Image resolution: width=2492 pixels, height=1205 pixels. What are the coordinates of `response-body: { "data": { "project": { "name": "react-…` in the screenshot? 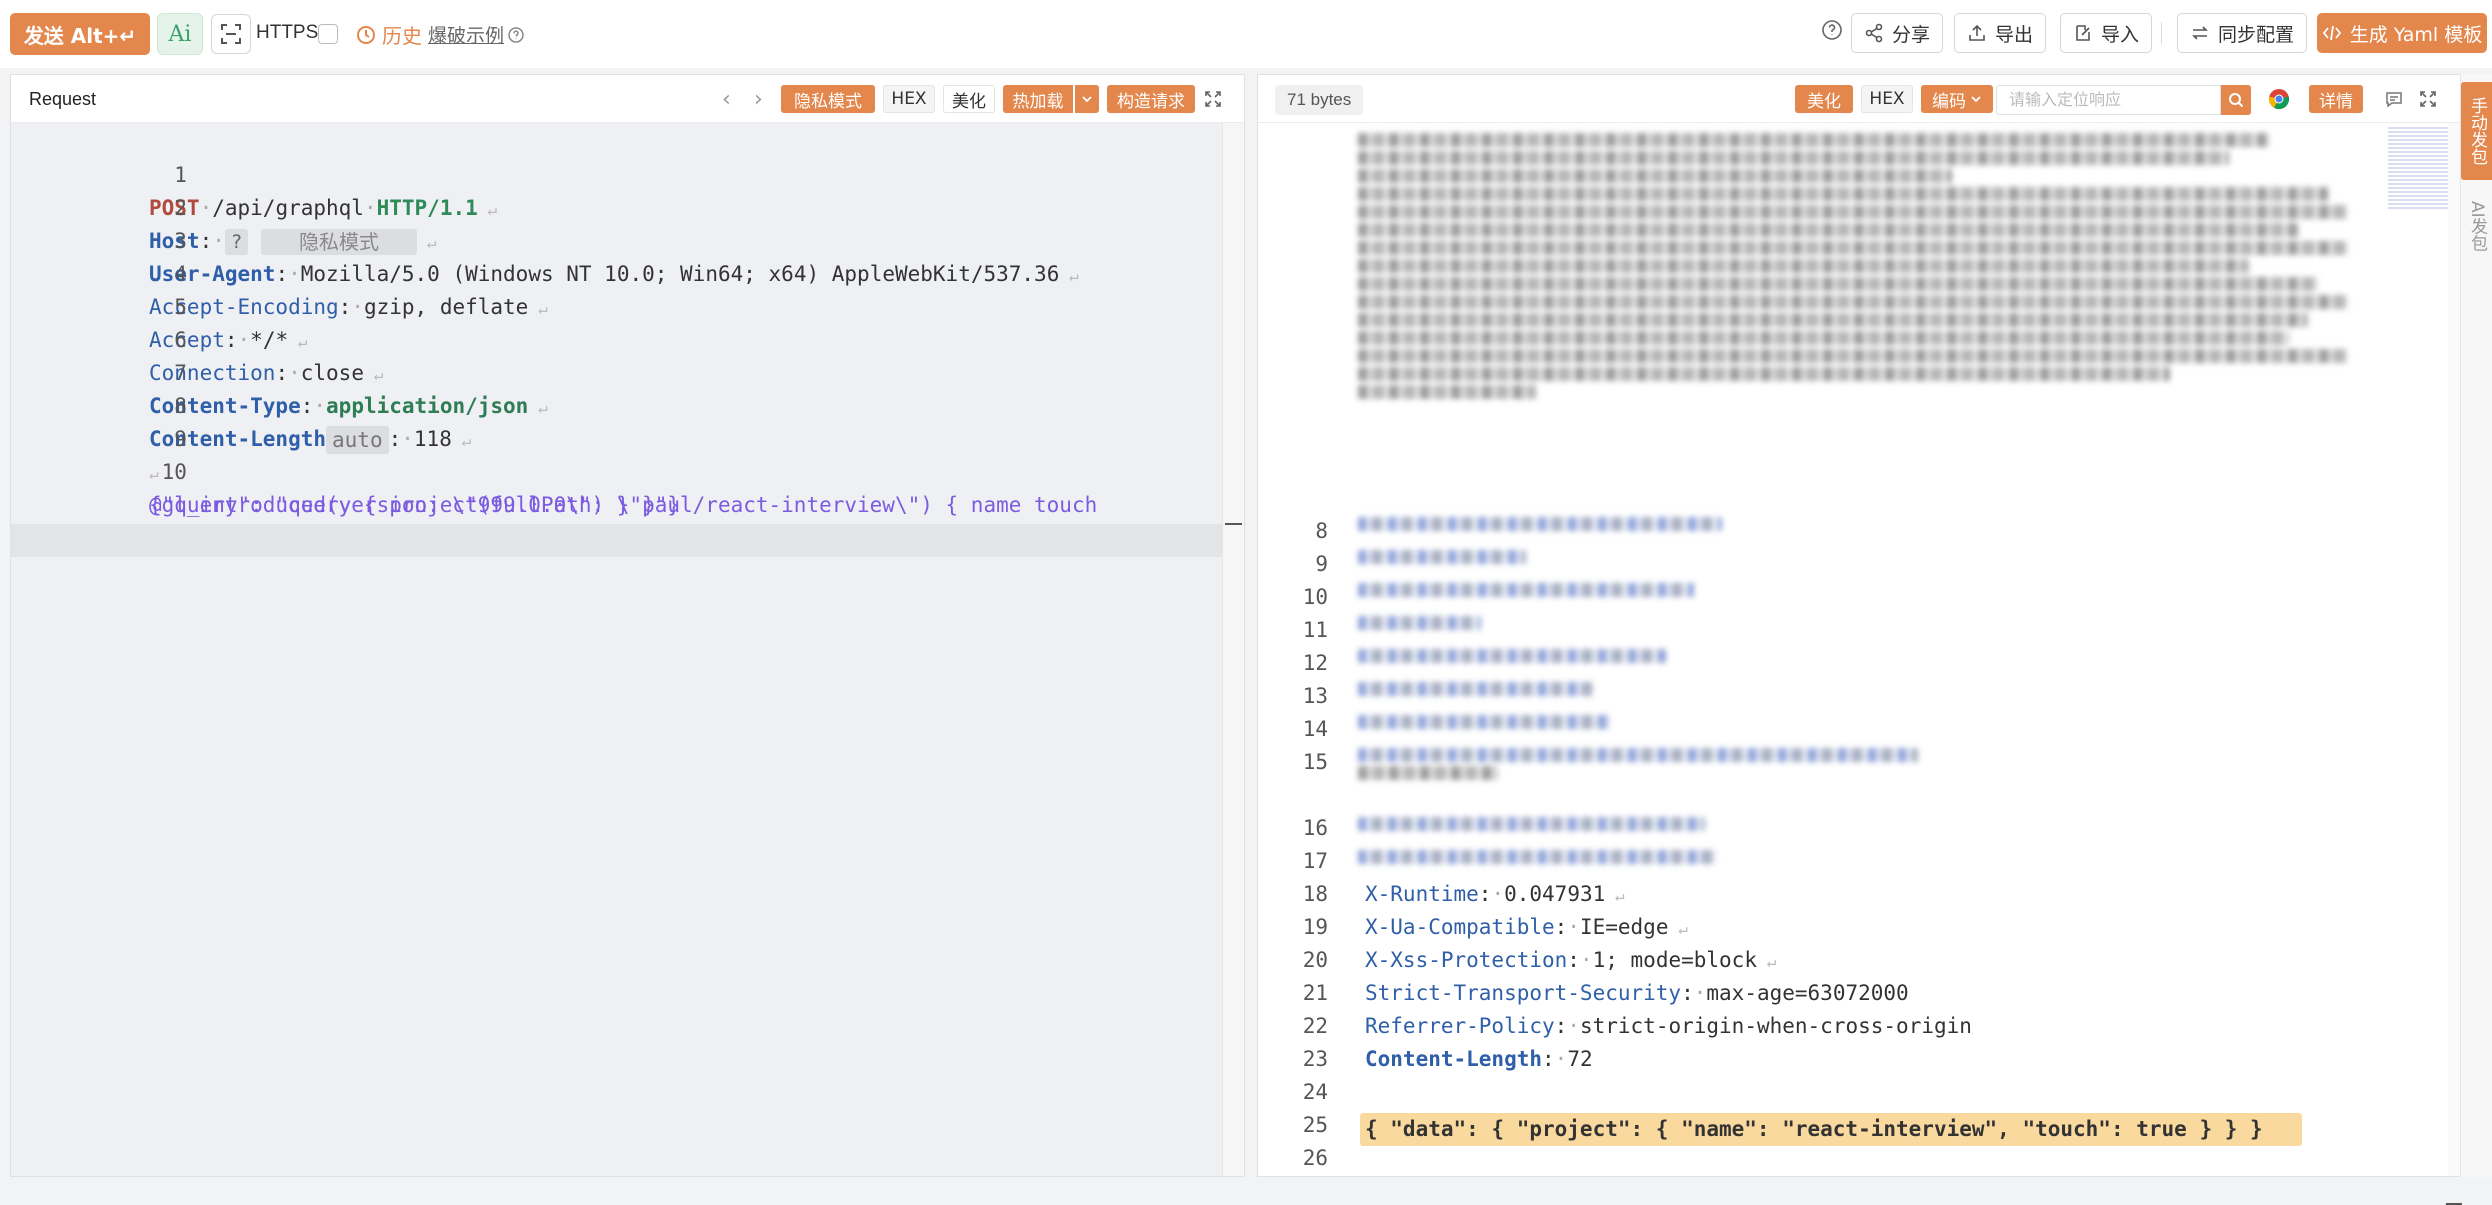 It's located at (1814, 1129).